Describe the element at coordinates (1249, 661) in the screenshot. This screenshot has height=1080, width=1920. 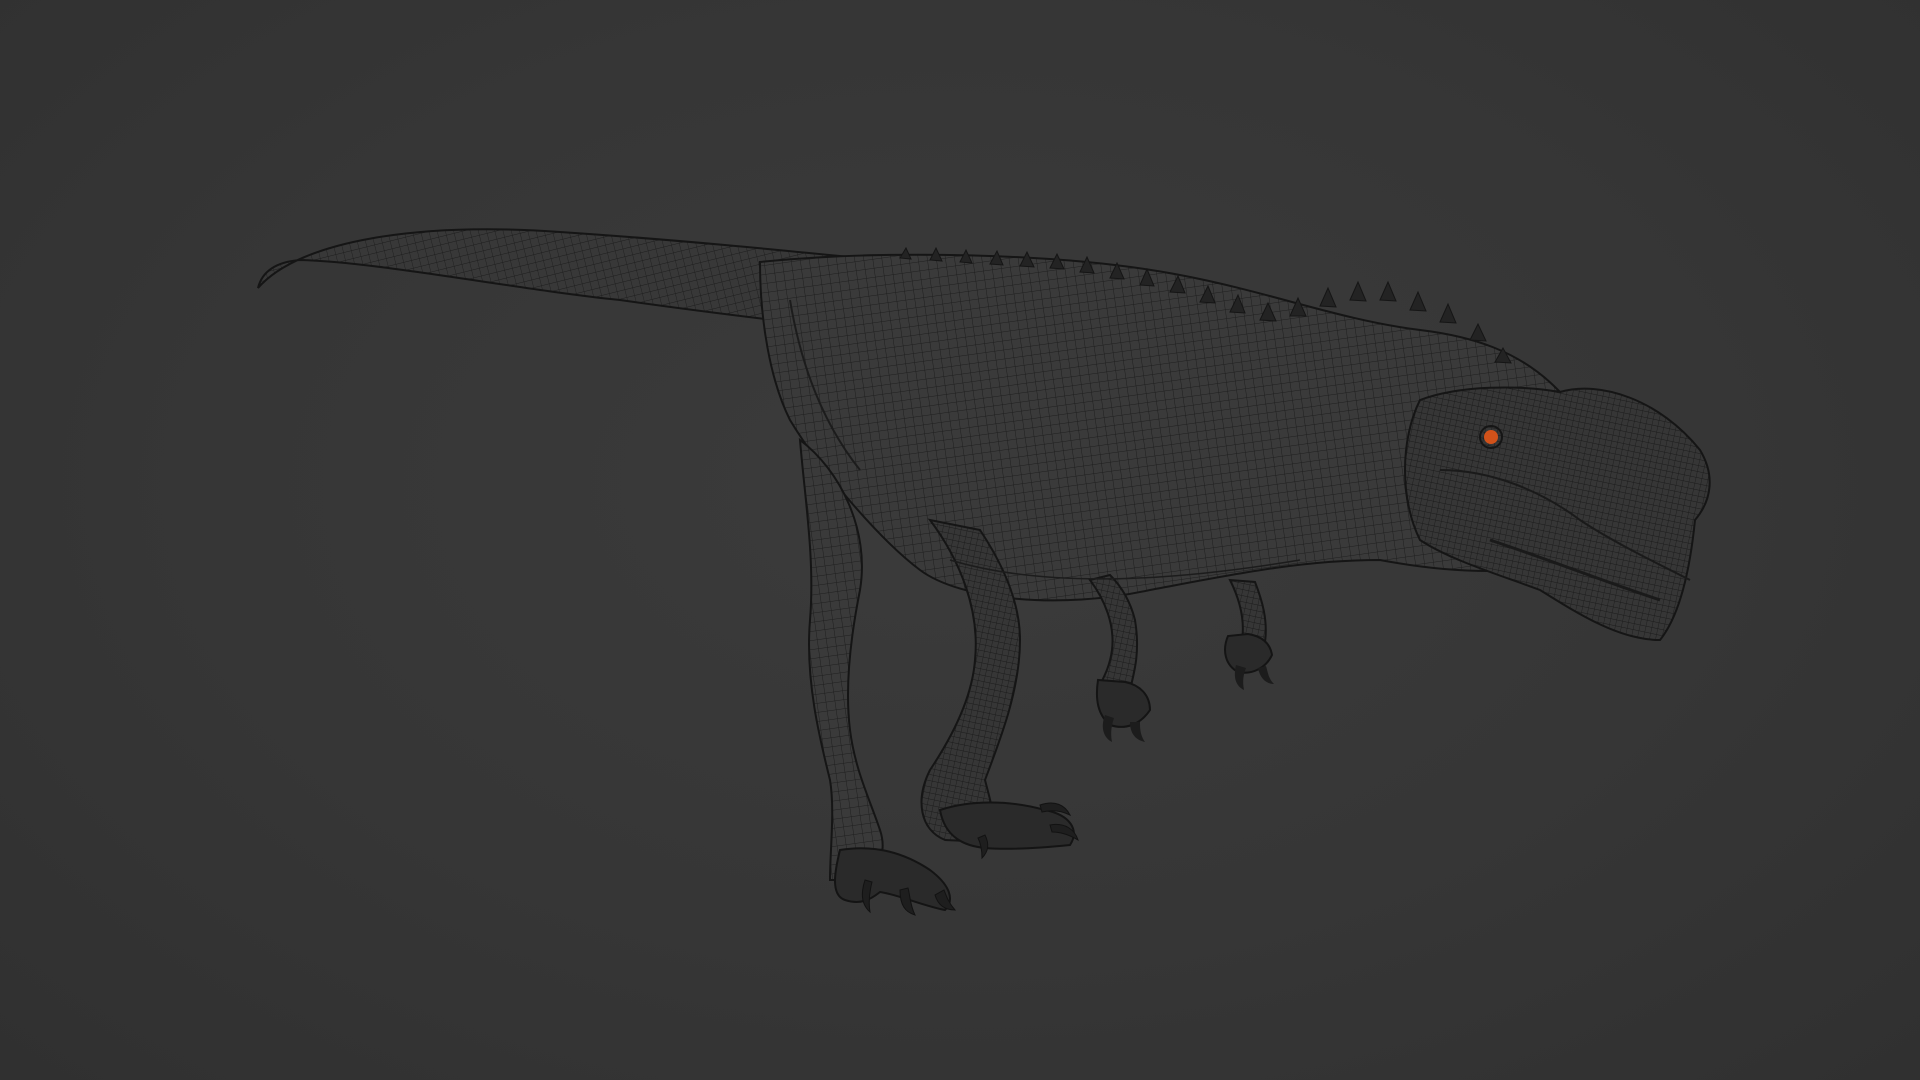
I see `far-hand` at that location.